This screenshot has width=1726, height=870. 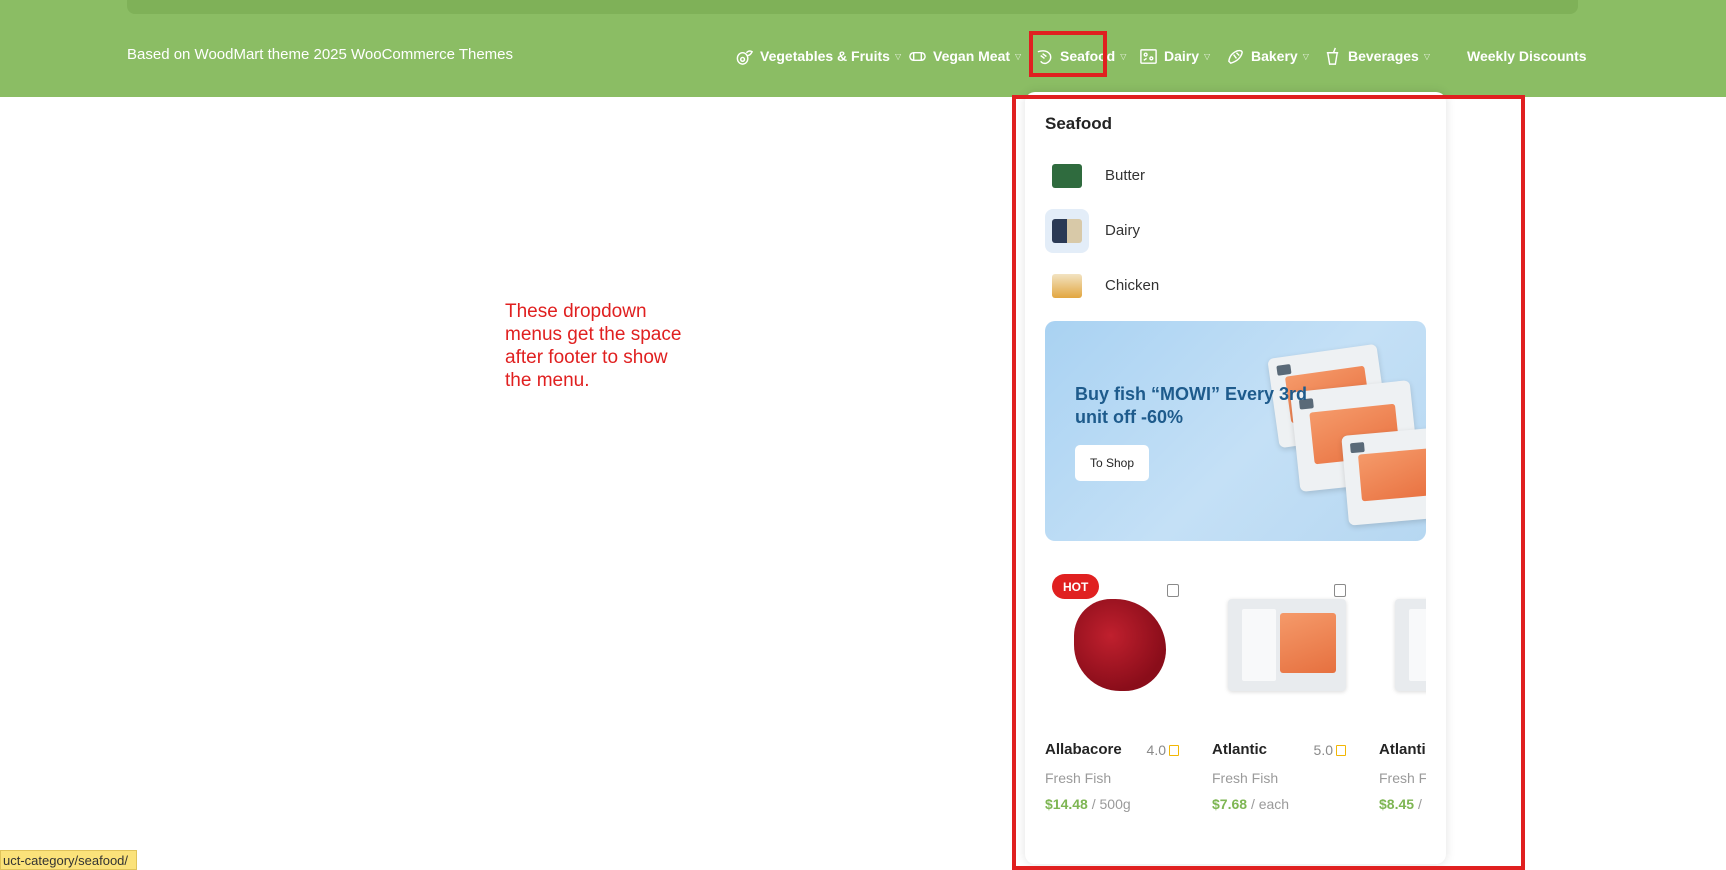 I want to click on nav-item-dairy: Dairy ▽, so click(x=1174, y=56).